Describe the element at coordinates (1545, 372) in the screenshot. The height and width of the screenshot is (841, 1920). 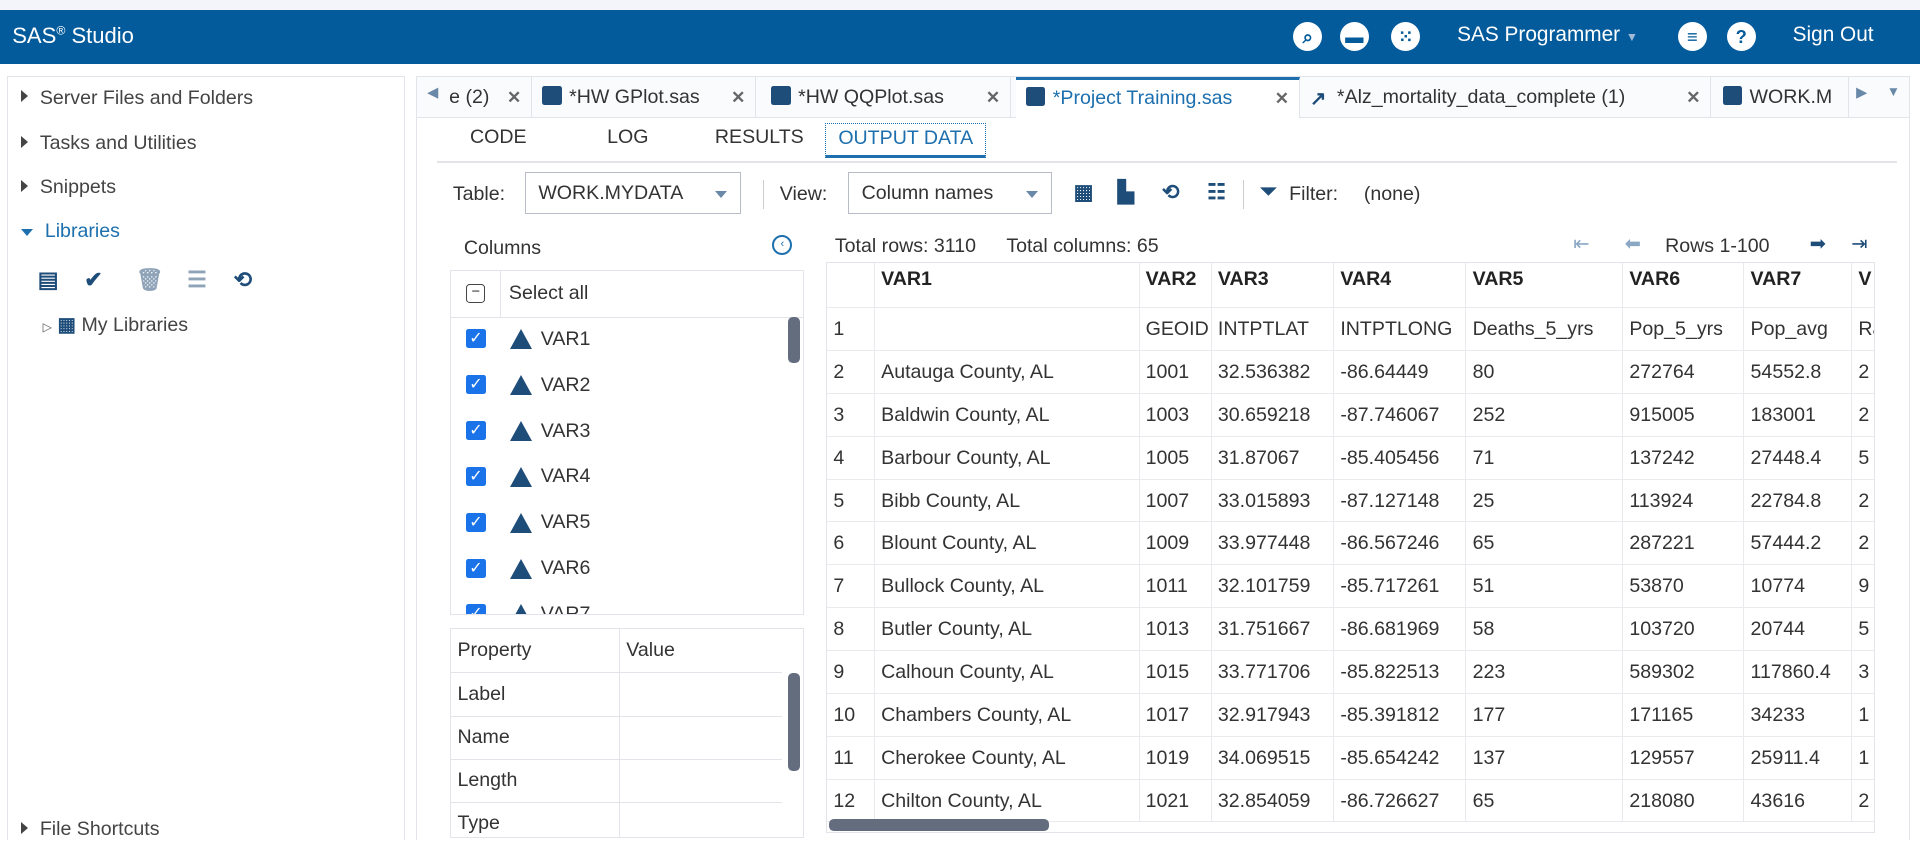
I see `table-cell: 80` at that location.